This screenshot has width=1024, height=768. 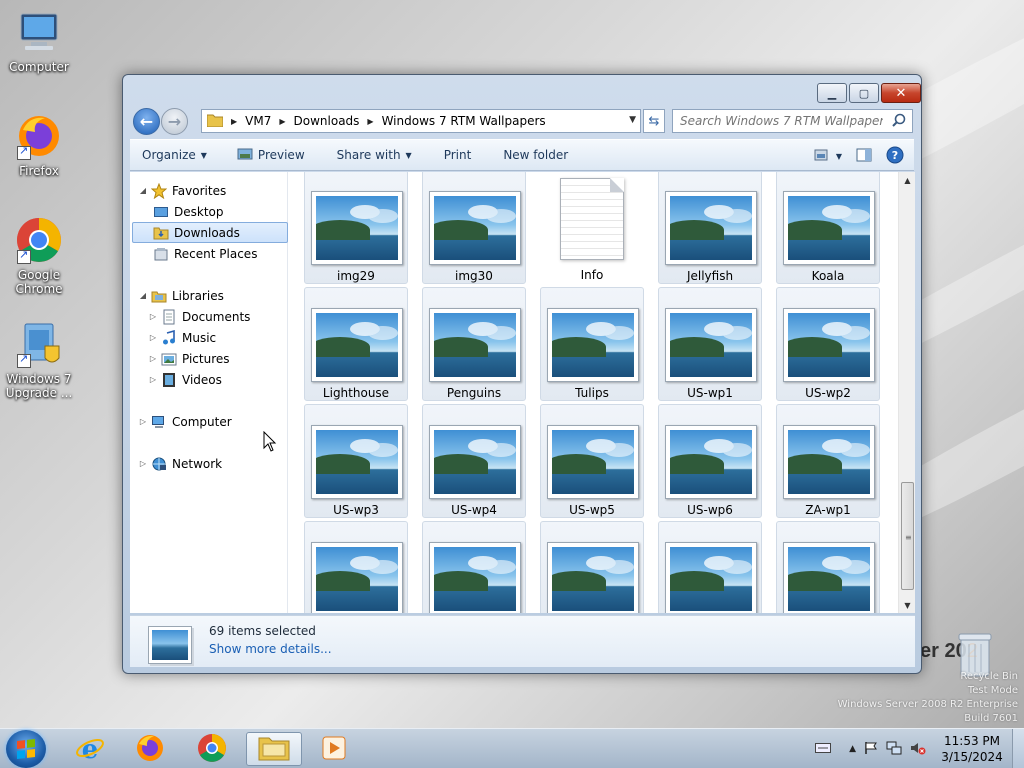 What do you see at coordinates (327, 121) in the screenshot?
I see `breadcrumb-item-downloads: Downloads` at bounding box center [327, 121].